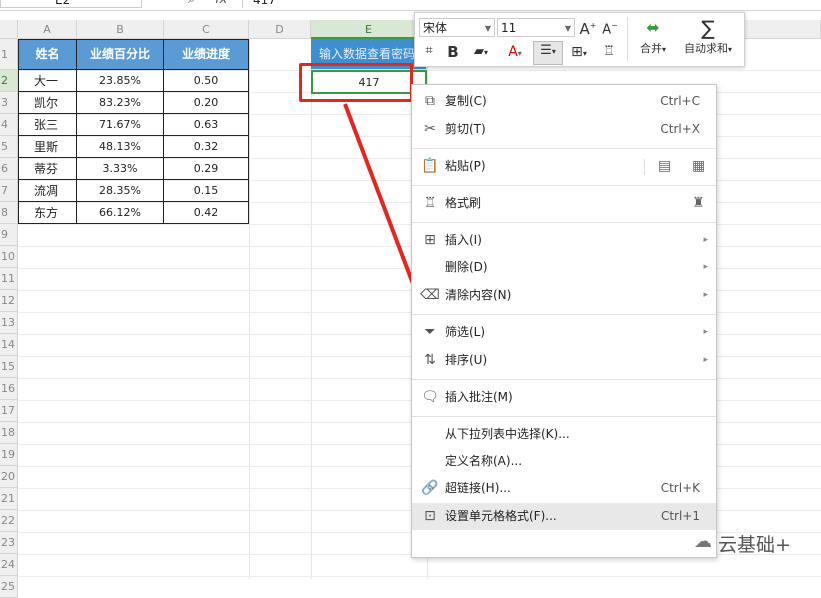 The image size is (821, 598). Describe the element at coordinates (754, 545) in the screenshot. I see `watermark-text: 云基础+` at that location.